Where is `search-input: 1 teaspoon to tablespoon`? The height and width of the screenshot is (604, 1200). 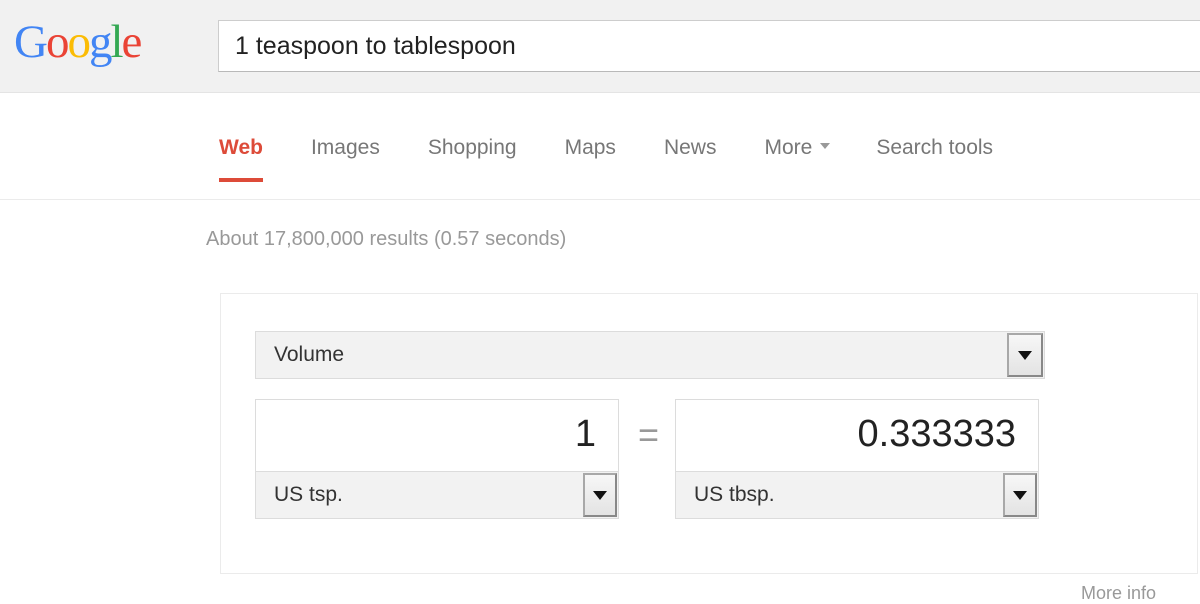
search-input: 1 teaspoon to tablespoon is located at coordinates (709, 46).